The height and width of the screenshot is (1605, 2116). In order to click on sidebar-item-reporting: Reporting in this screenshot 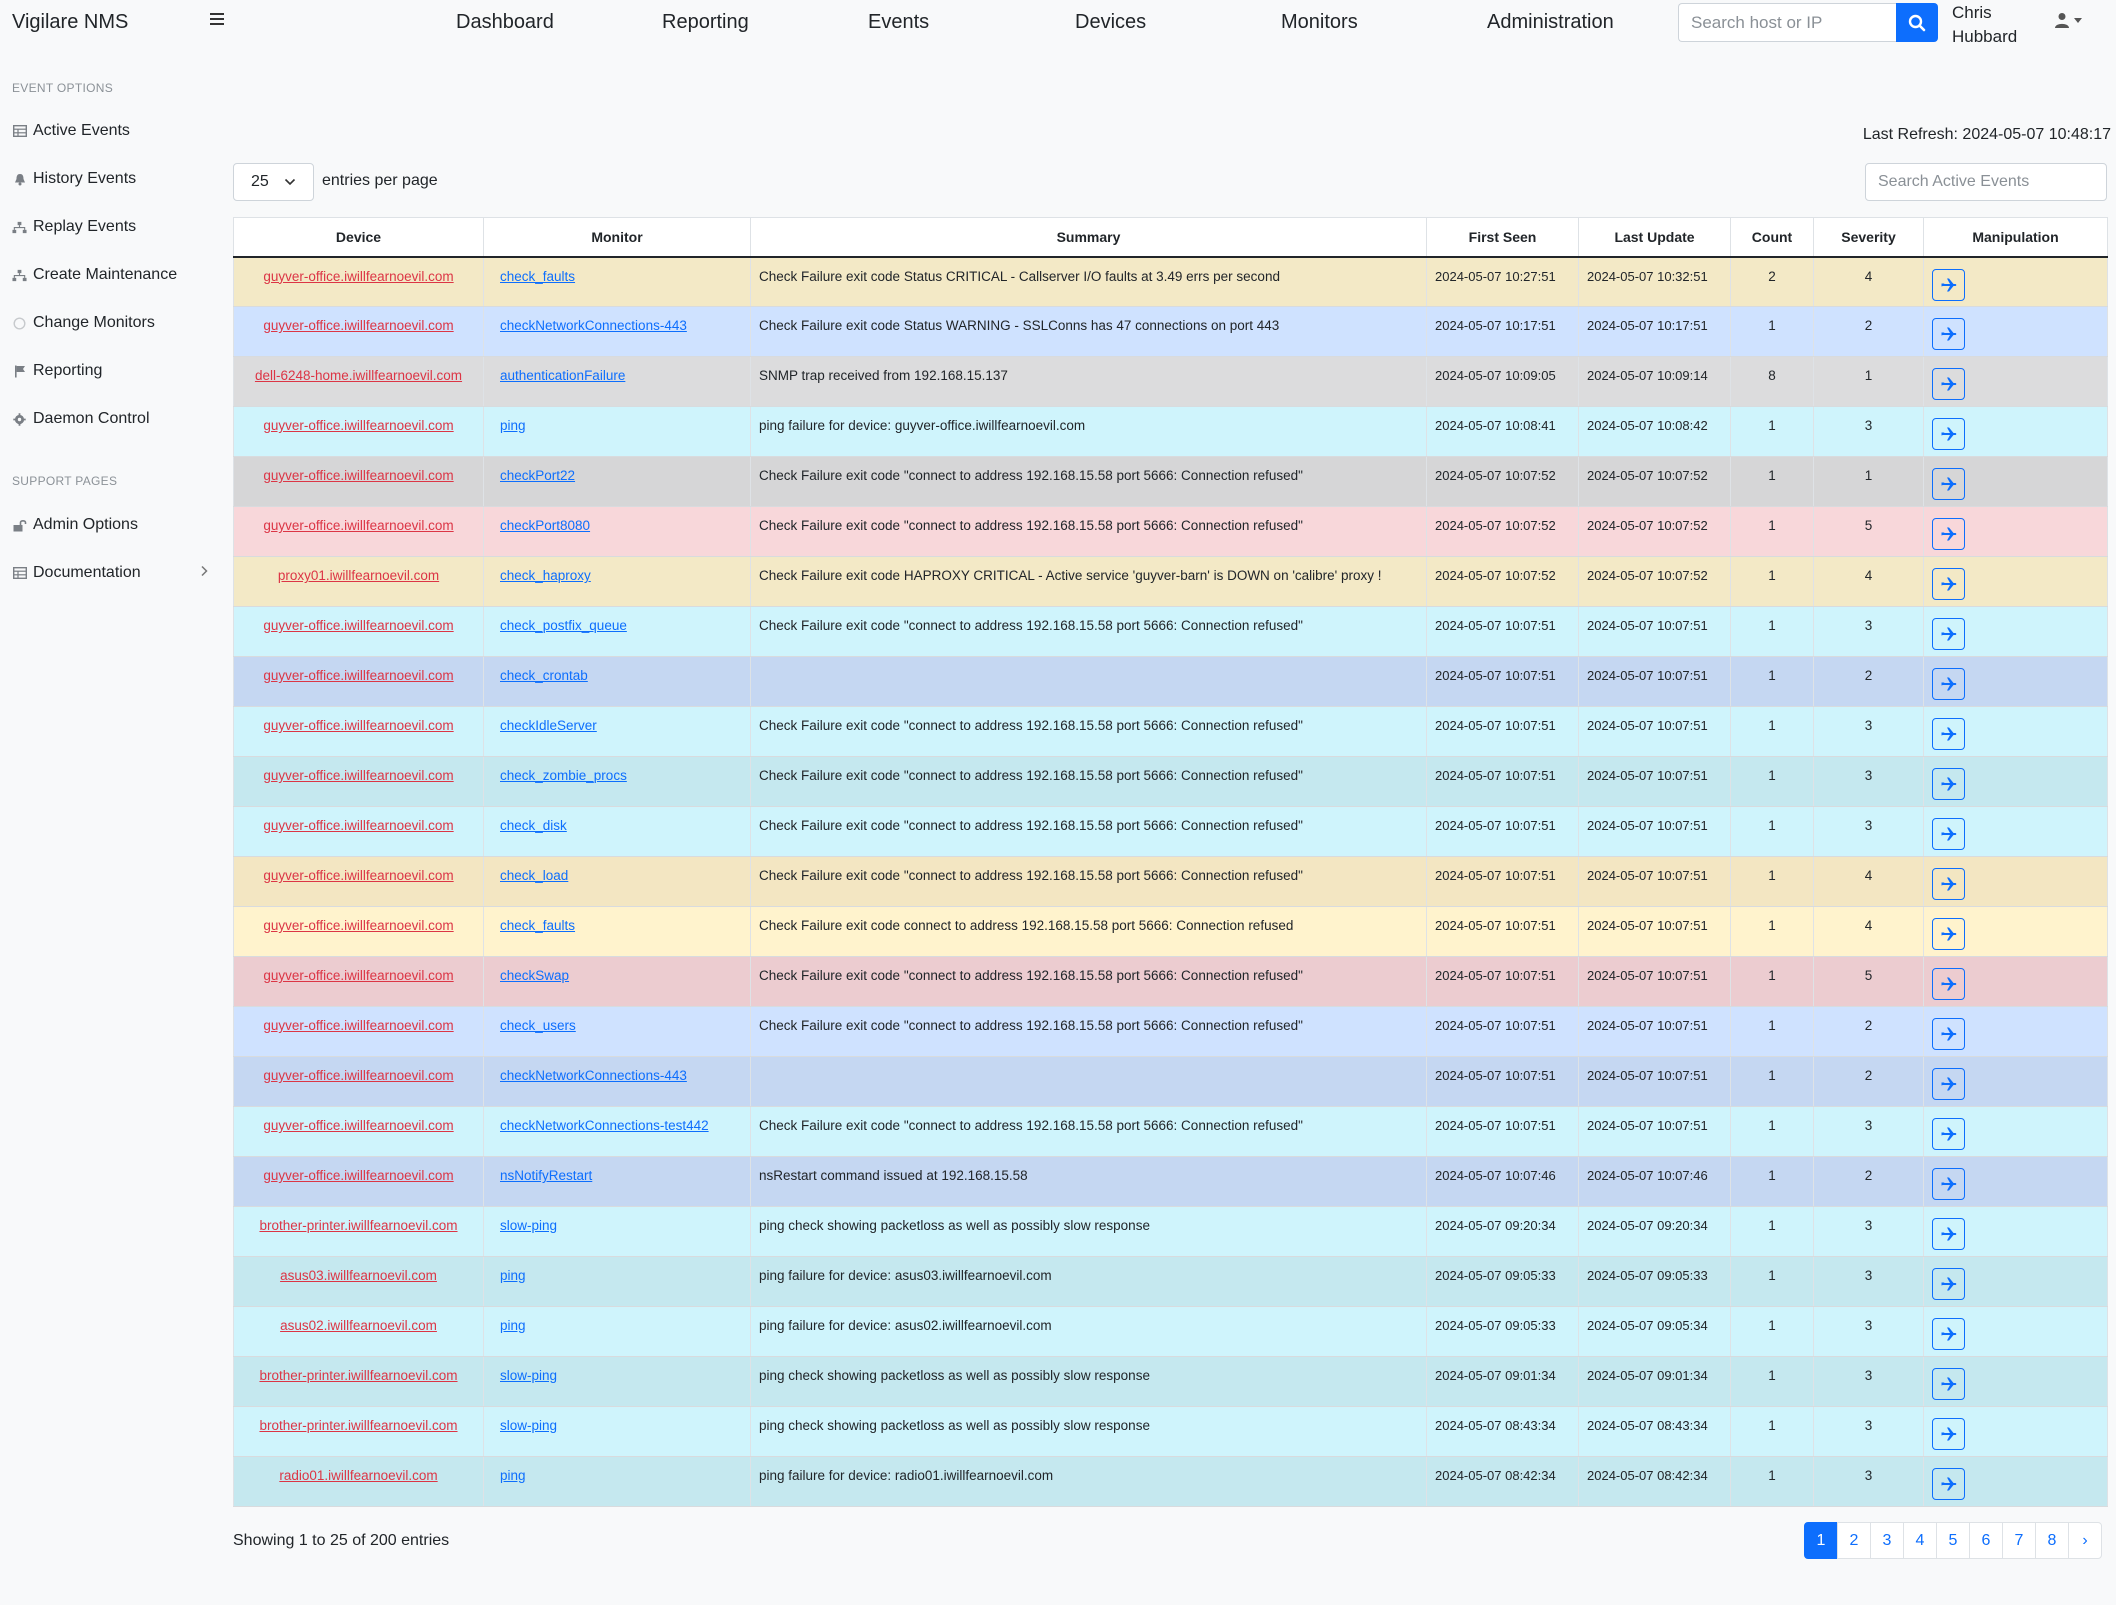, I will do `click(110, 371)`.